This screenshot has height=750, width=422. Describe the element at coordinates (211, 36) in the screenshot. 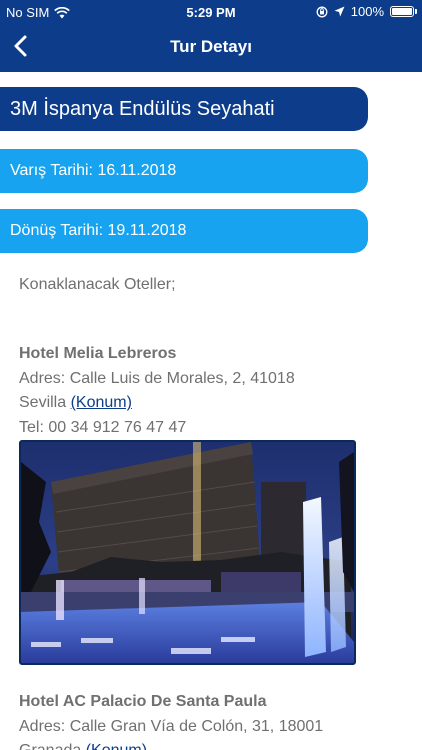

I see `app-header: No SIM 5:29 PM 100% Tur Detayı` at that location.